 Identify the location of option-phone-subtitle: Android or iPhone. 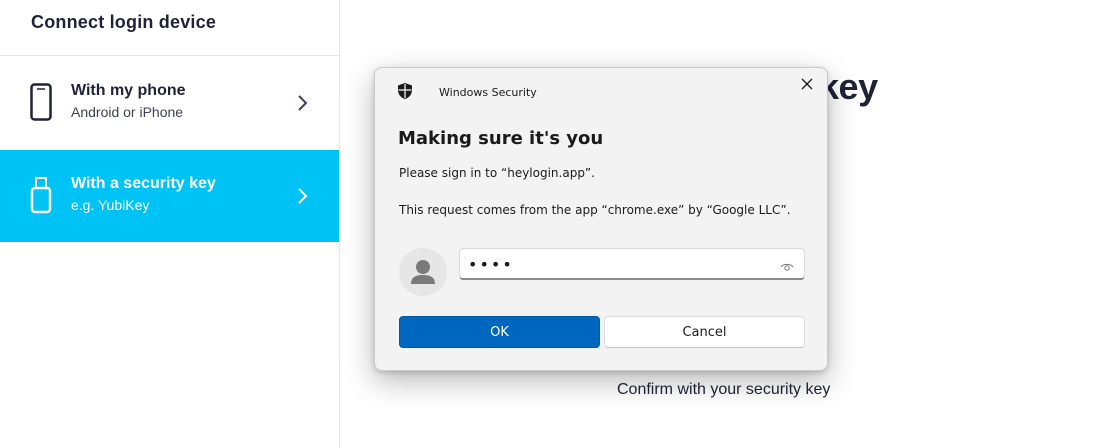
(127, 112).